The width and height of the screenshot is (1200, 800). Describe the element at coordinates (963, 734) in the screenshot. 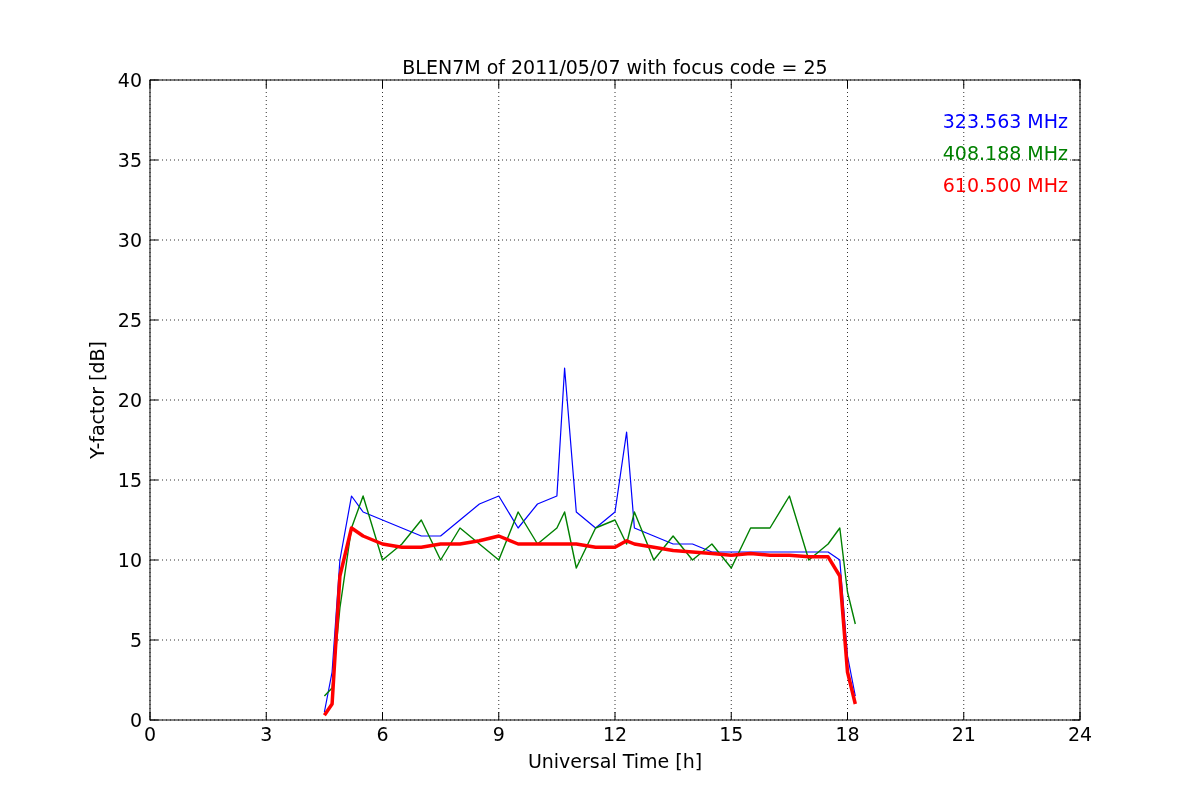

I see `tick-label: 21` at that location.